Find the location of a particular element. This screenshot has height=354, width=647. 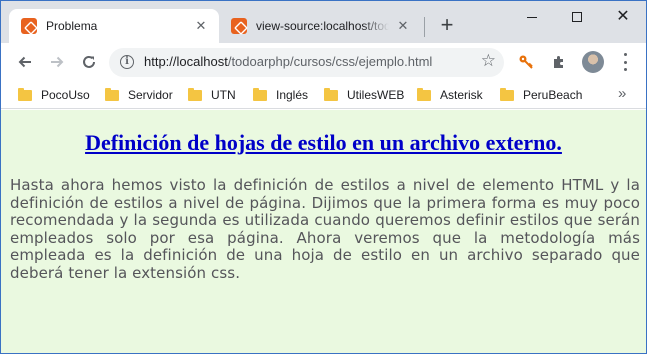

info-icon: i is located at coordinates (127, 62).